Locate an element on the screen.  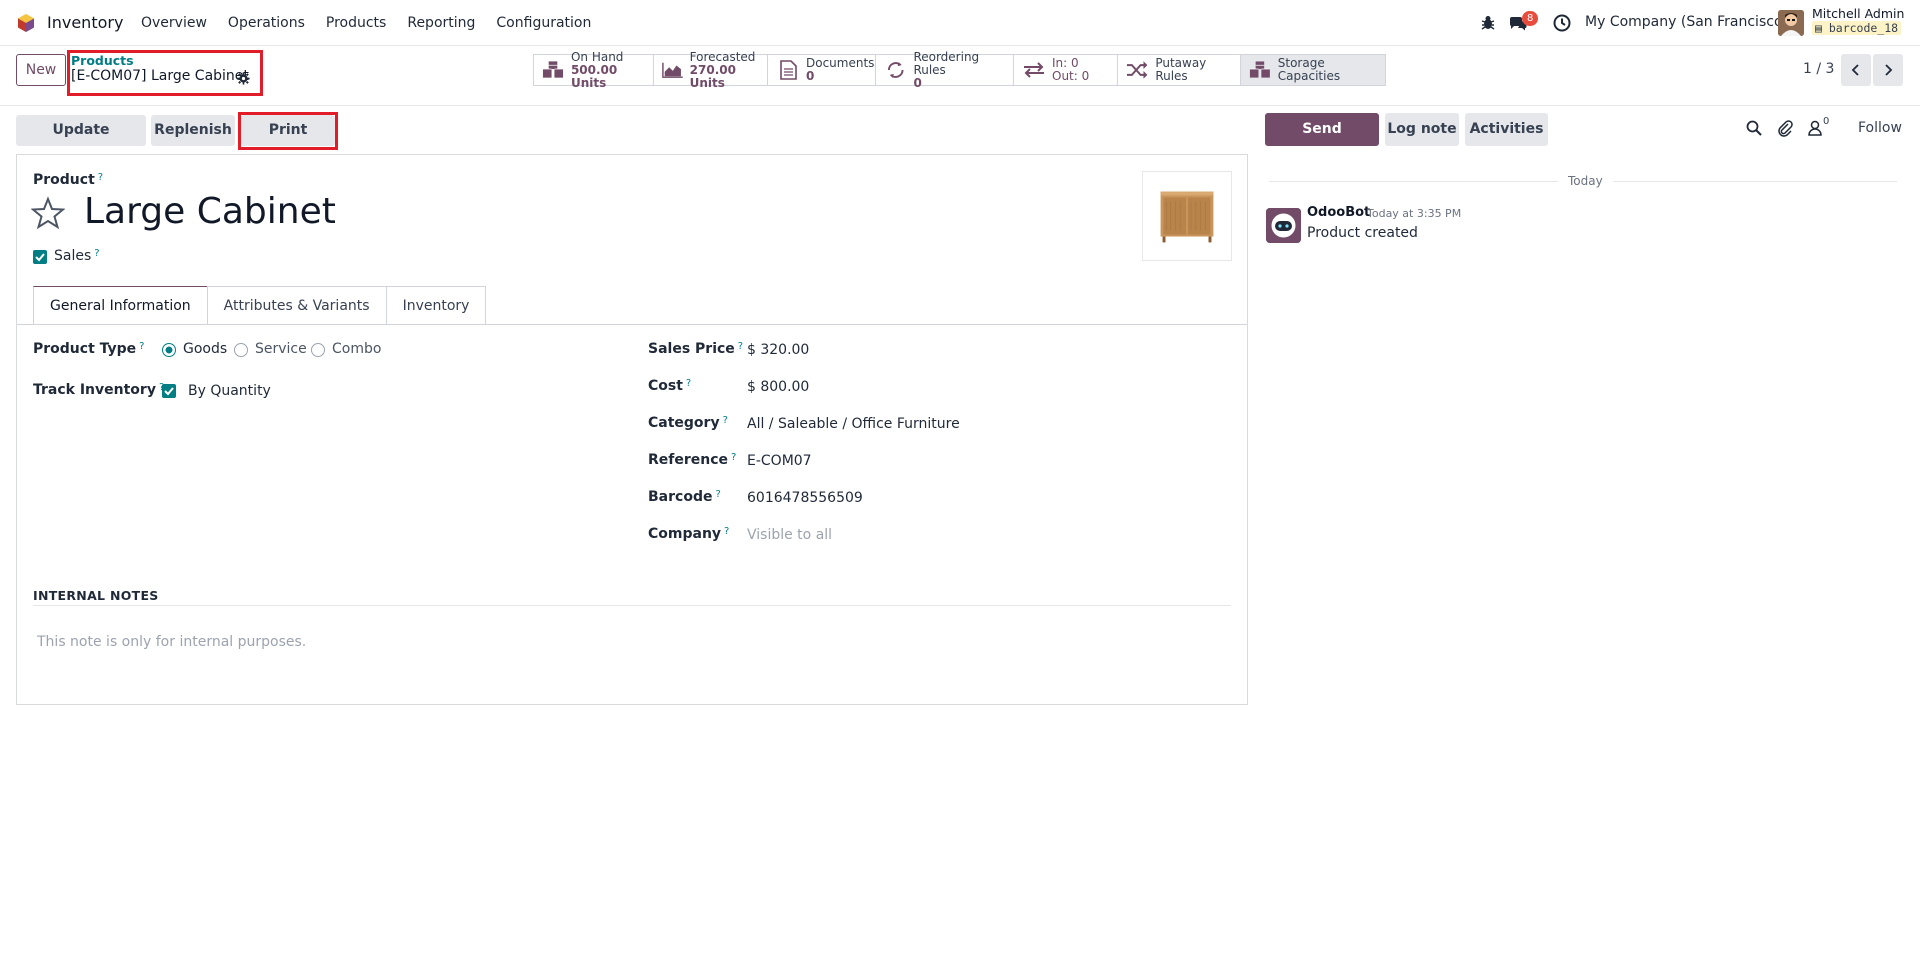
smart-button-reordering-rules: Reordering Rules 0 is located at coordinates (944, 69).